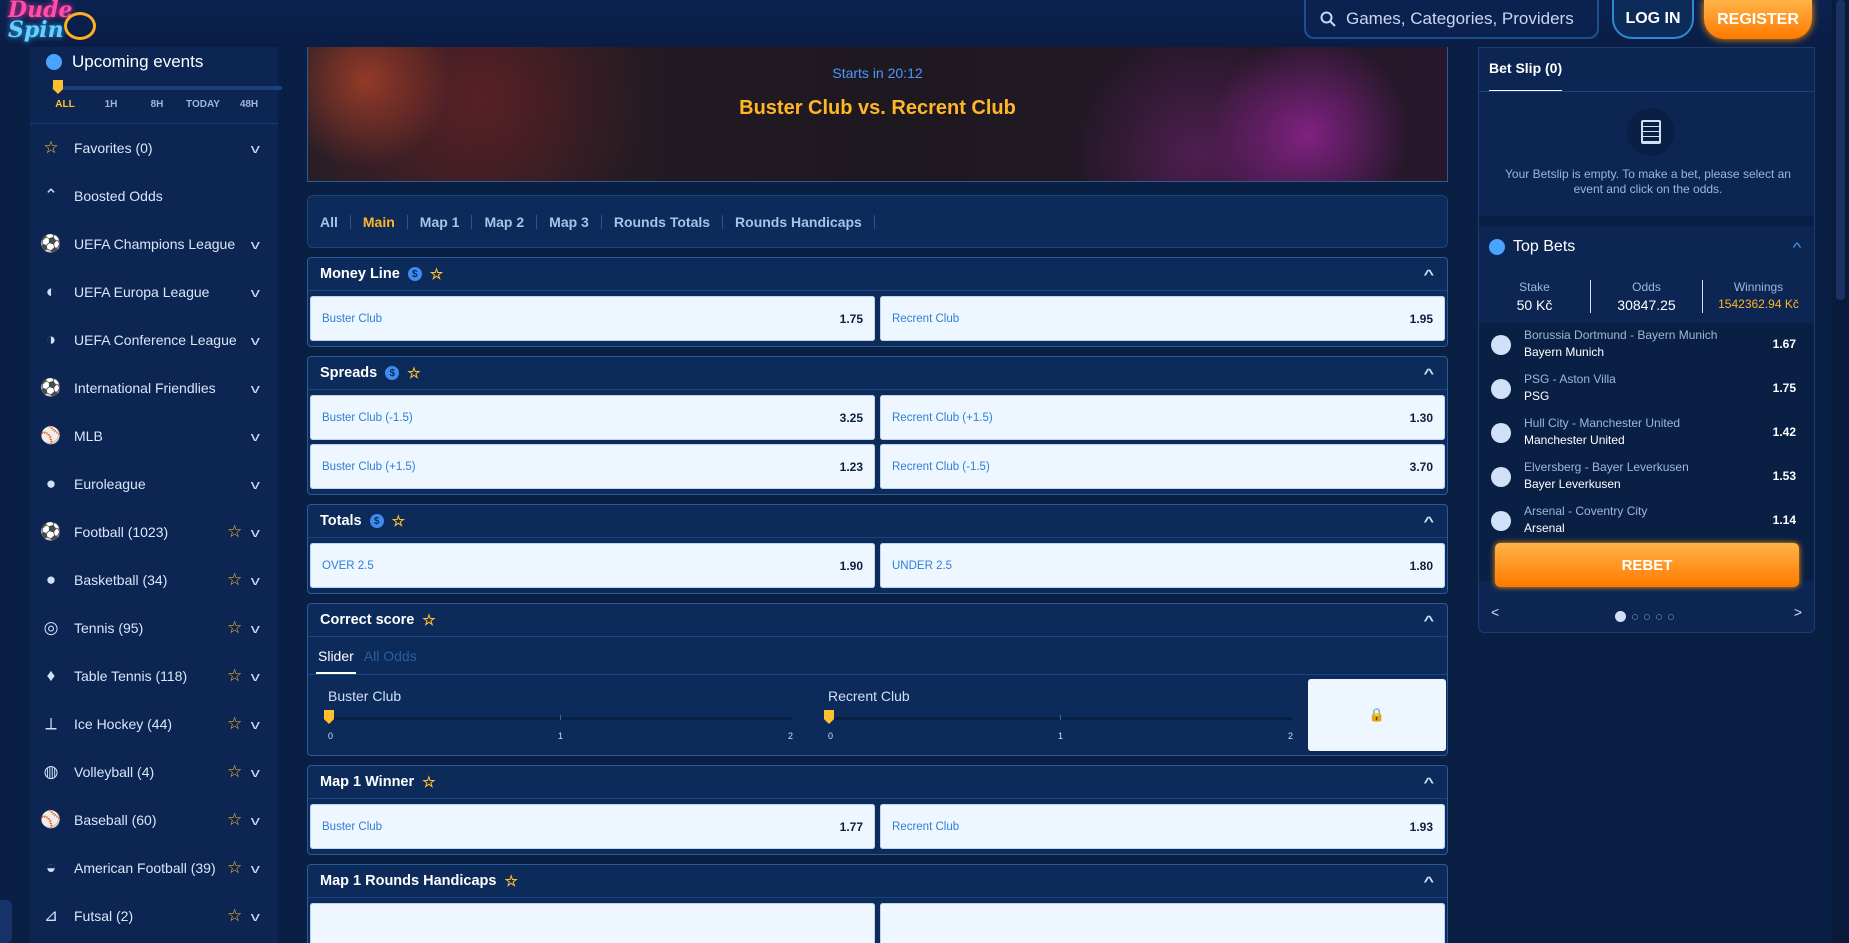  What do you see at coordinates (154, 484) in the screenshot?
I see `sidebar-item: ● Euroleague v` at bounding box center [154, 484].